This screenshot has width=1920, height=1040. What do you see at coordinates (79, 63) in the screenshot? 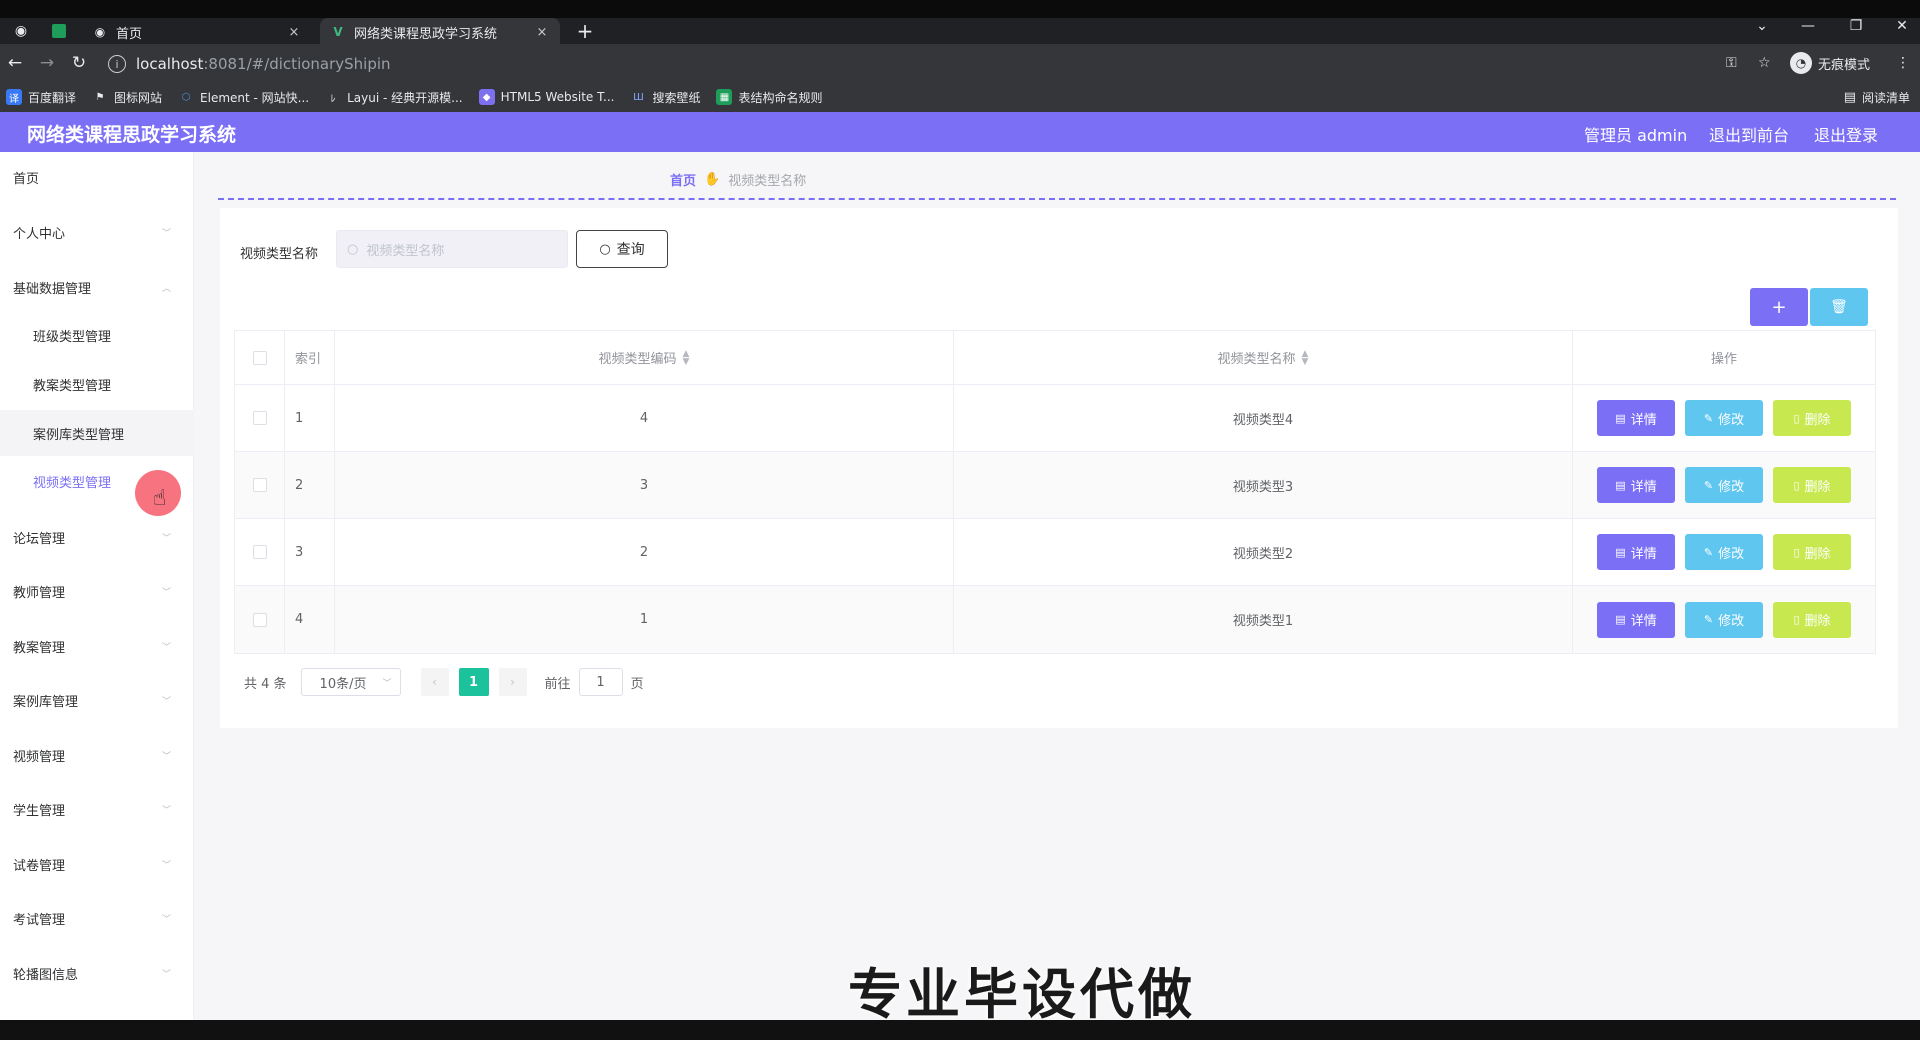
I see `reload-icon: ↻` at bounding box center [79, 63].